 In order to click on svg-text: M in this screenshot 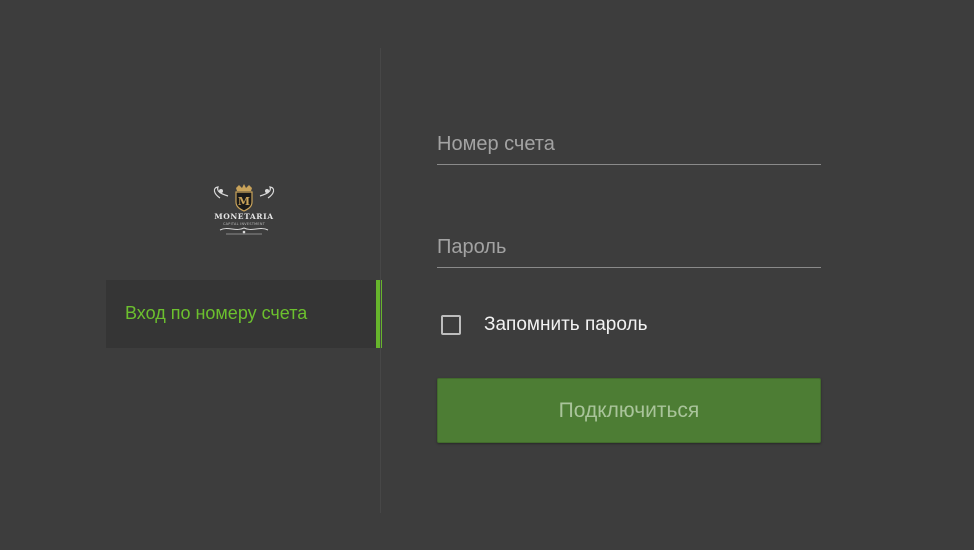, I will do `click(244, 201)`.